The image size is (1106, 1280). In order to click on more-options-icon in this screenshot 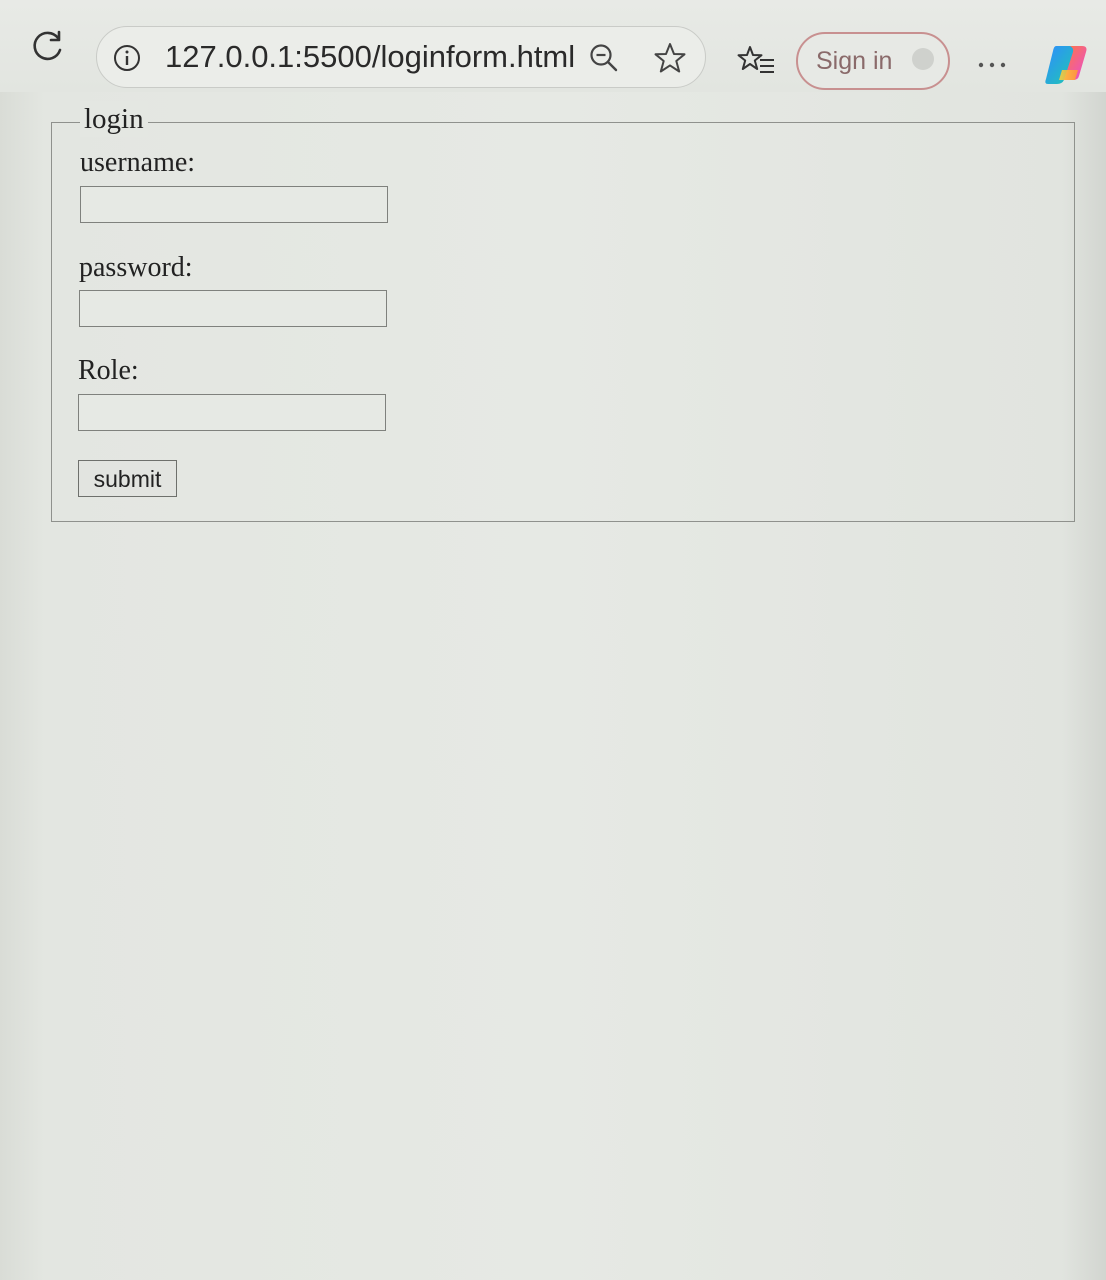, I will do `click(992, 65)`.